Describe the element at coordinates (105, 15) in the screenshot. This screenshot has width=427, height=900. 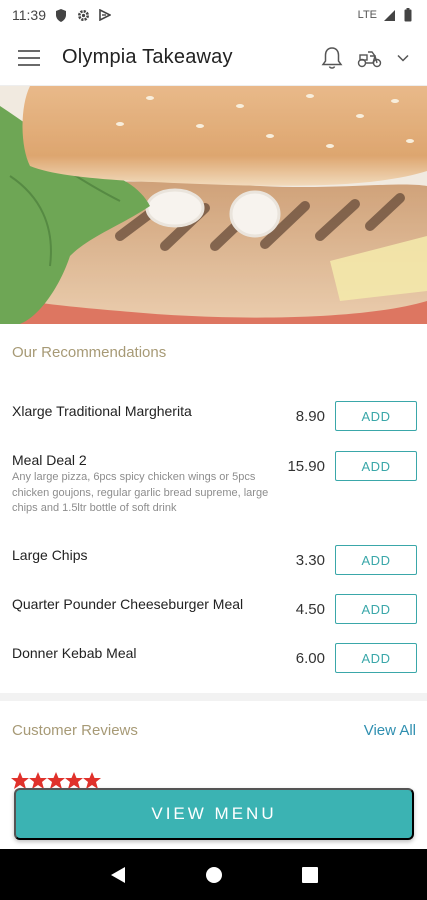
I see `play-protect-icon` at that location.